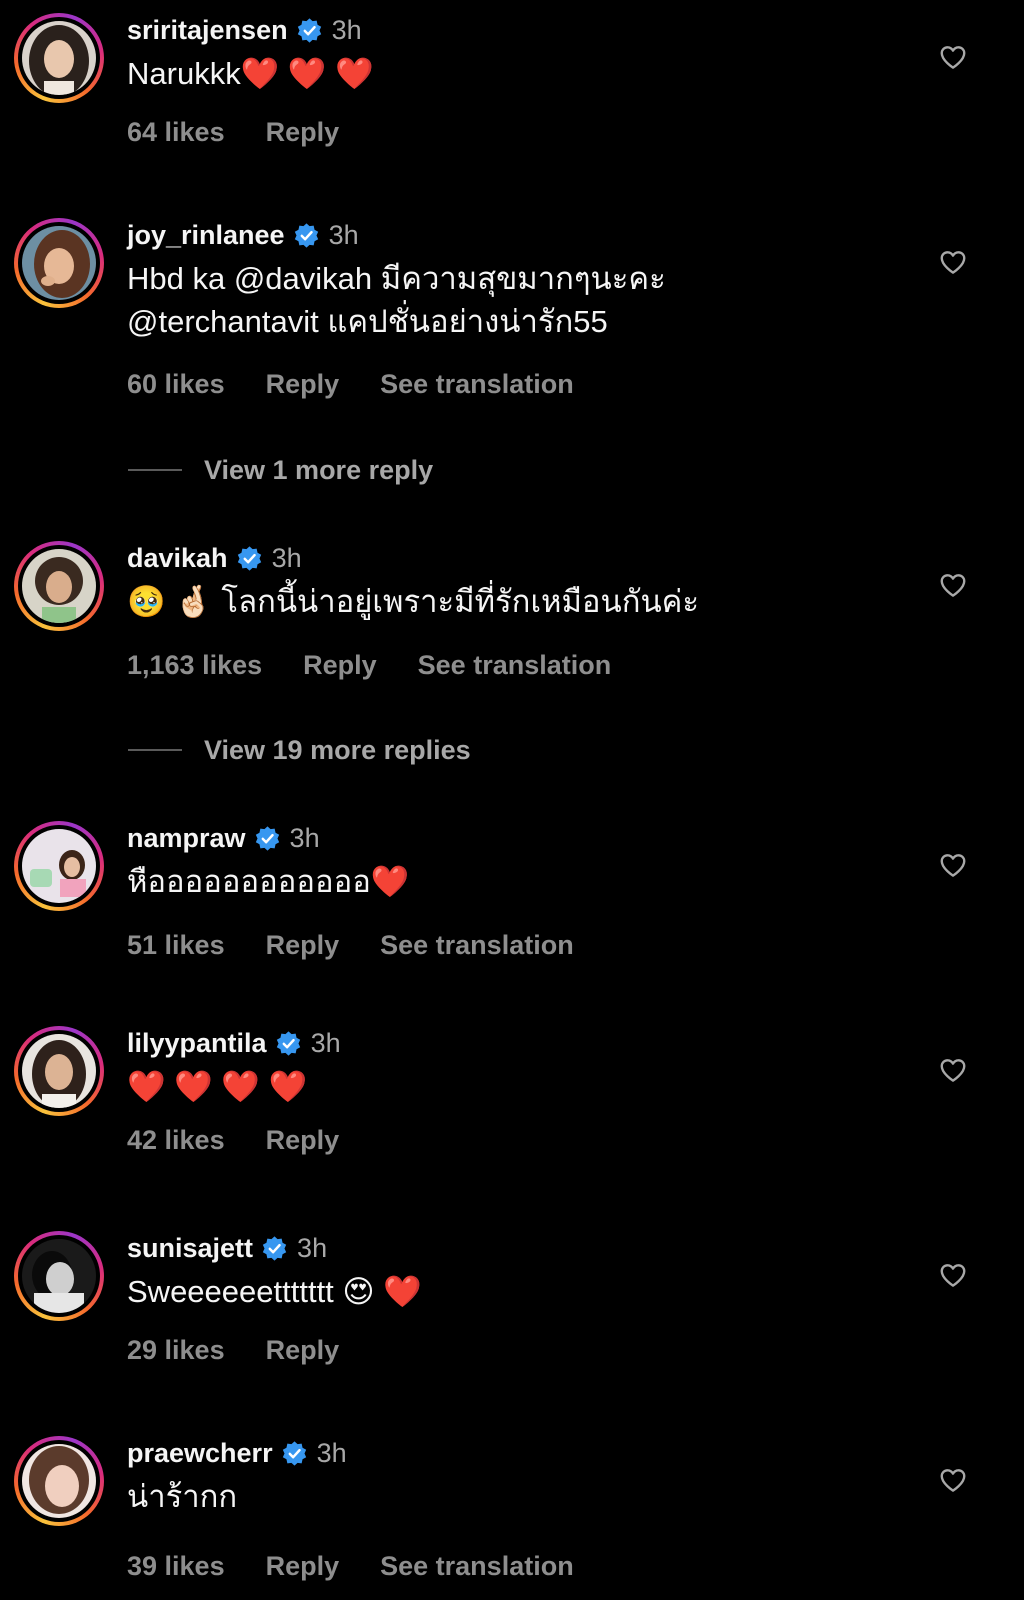 The image size is (1024, 1600). What do you see at coordinates (207, 30) in the screenshot?
I see `username: sriritajensen` at bounding box center [207, 30].